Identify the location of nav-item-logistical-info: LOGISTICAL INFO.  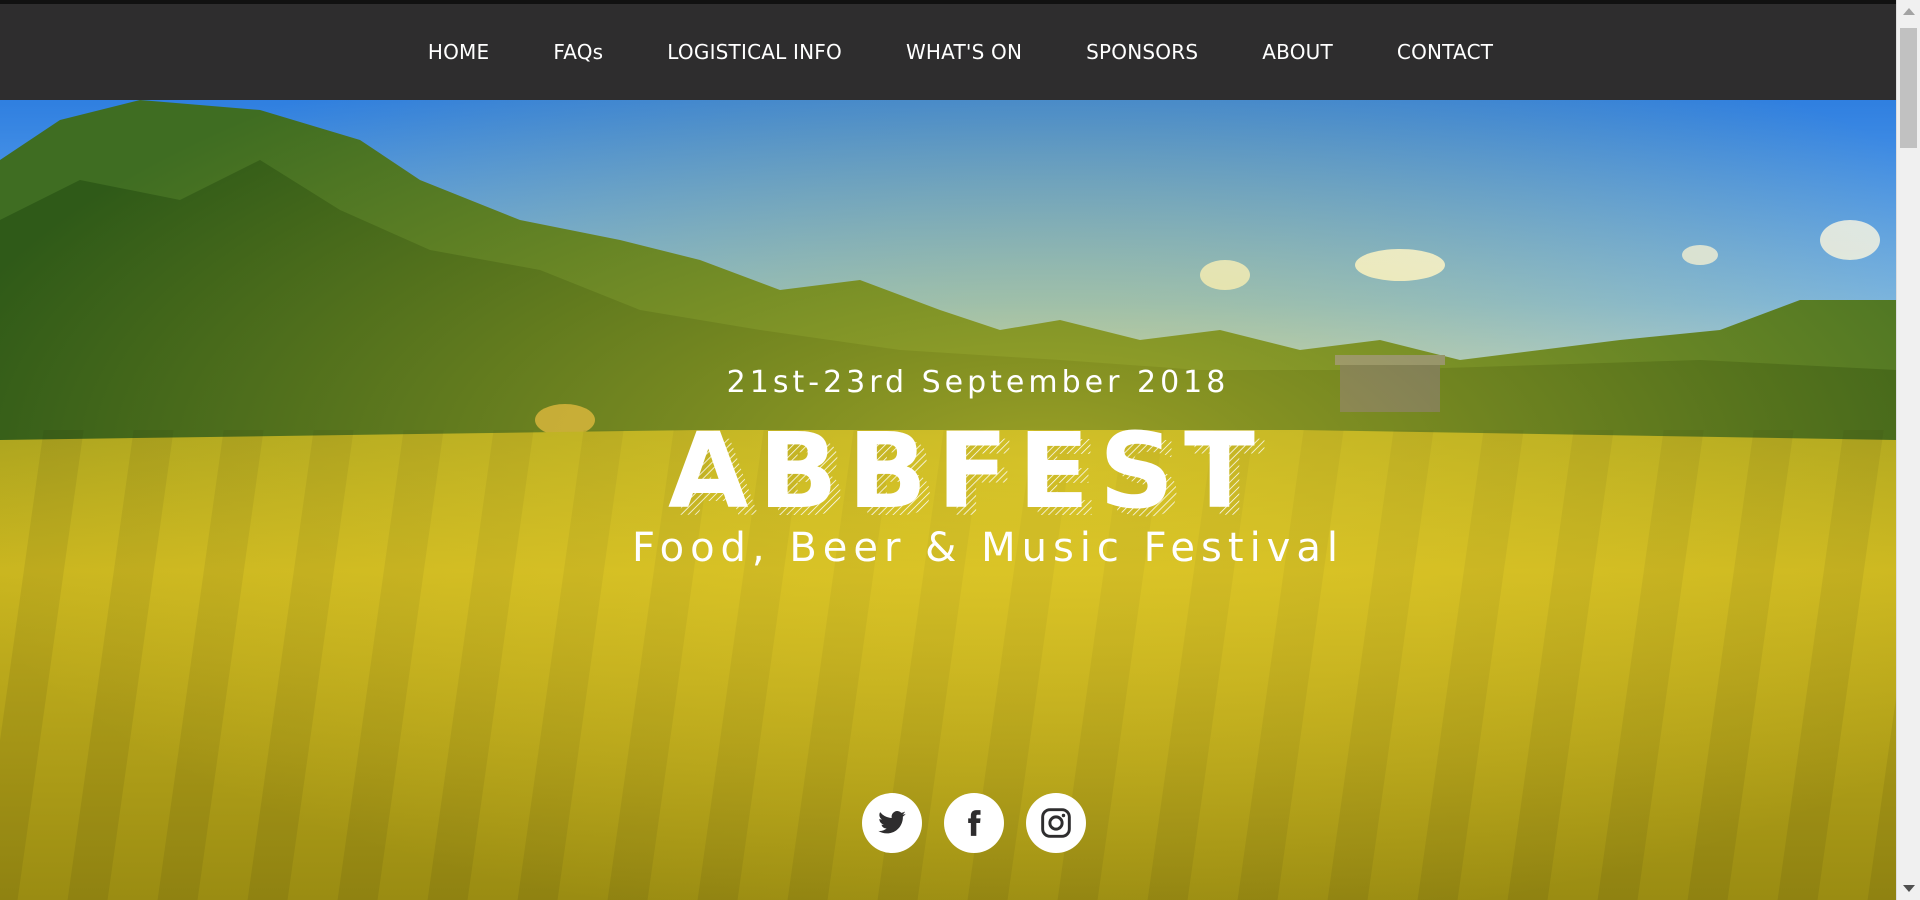
(754, 52).